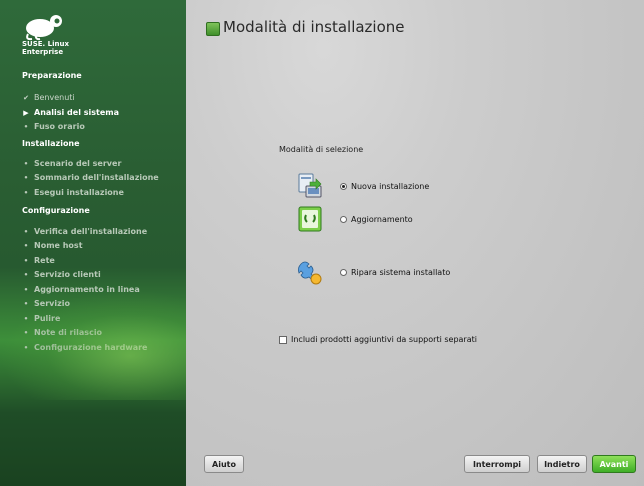  I want to click on step-nome-host: • Nome host, so click(52, 245).